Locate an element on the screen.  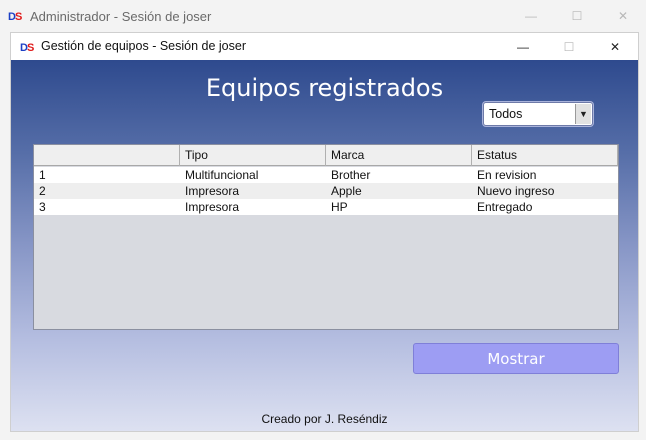
cell-index: 2 is located at coordinates (42, 191).